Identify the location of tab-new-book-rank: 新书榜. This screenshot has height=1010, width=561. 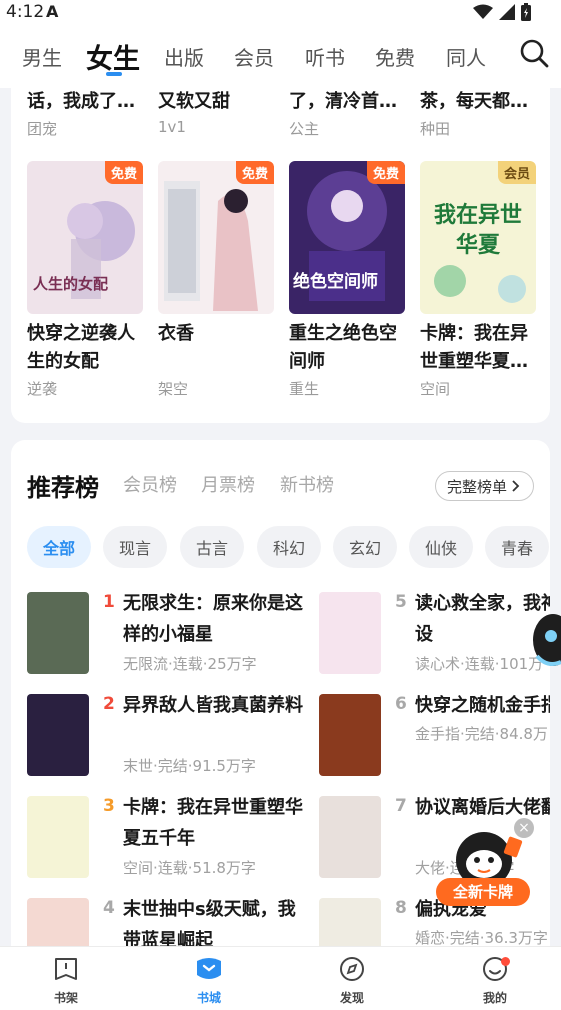
(307, 484).